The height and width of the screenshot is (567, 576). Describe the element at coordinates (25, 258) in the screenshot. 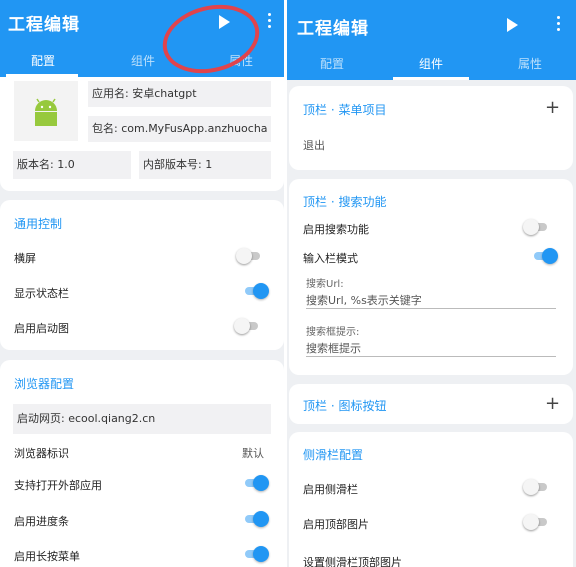

I see `landscape-label: 横屏` at that location.